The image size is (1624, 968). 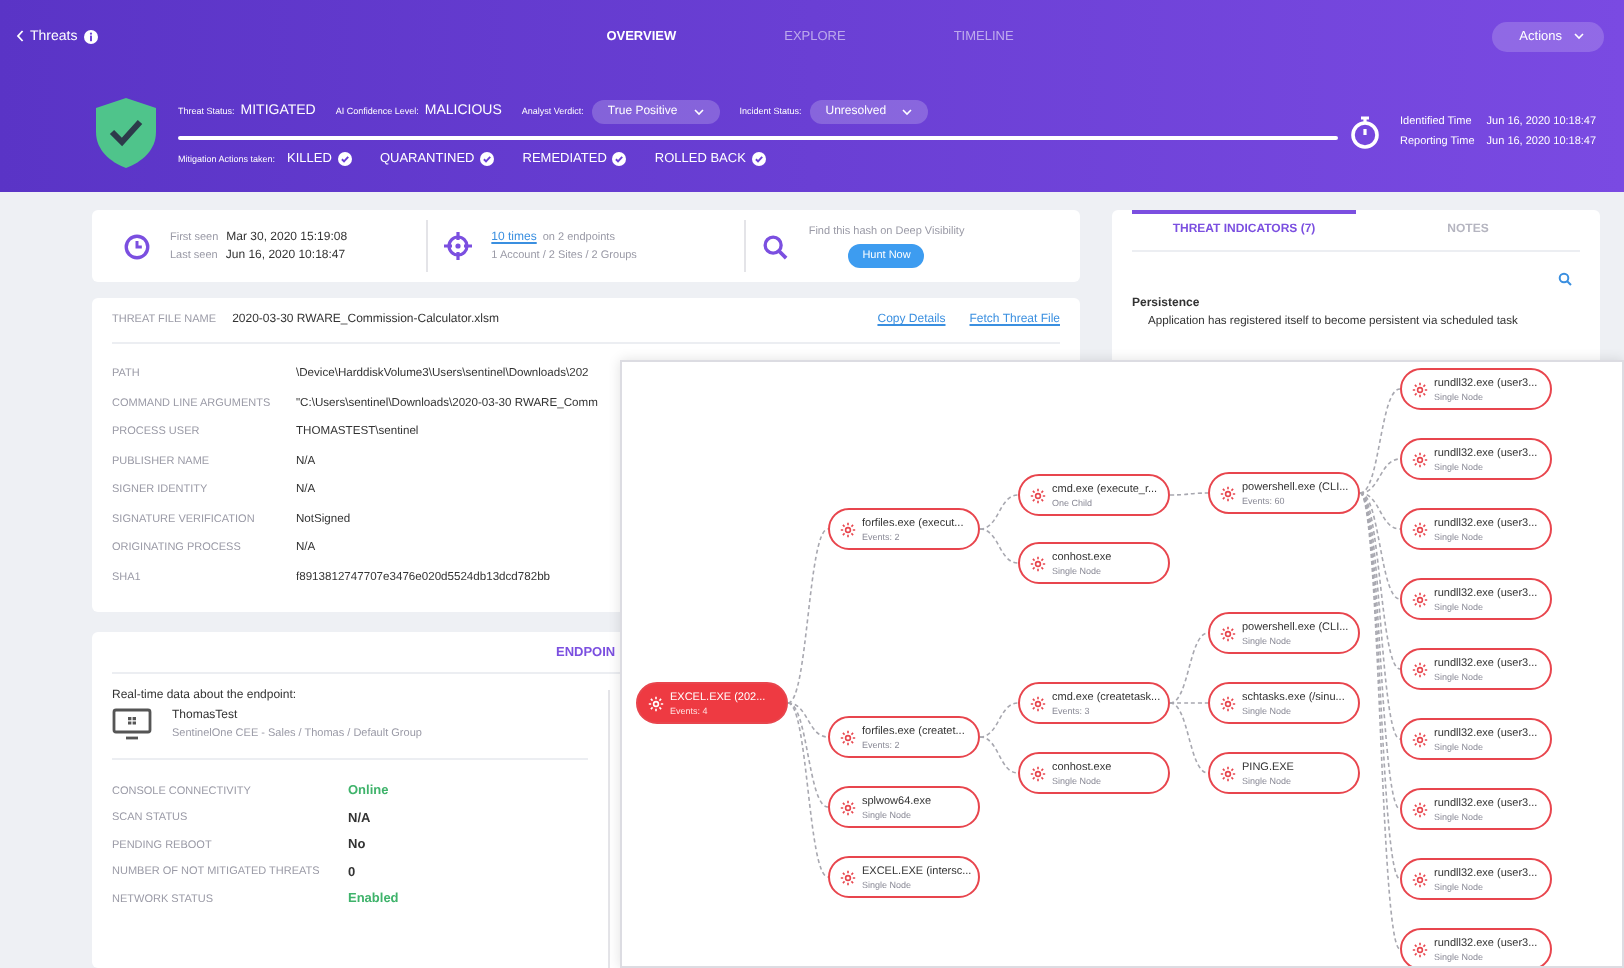 I want to click on info-icon, so click(x=90, y=36).